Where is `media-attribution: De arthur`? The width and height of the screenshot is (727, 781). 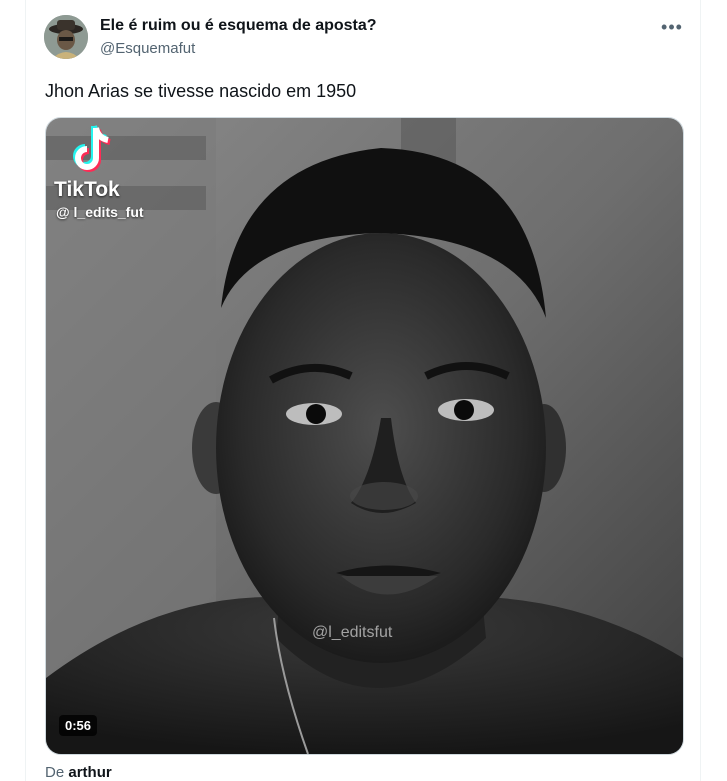 media-attribution: De arthur is located at coordinates (78, 772).